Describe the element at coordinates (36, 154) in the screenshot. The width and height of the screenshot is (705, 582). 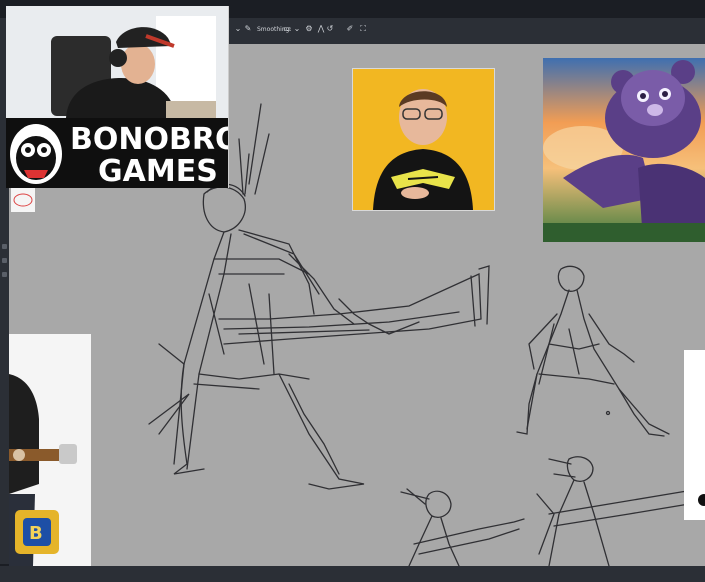
I see `bonobros-logo-icon` at that location.